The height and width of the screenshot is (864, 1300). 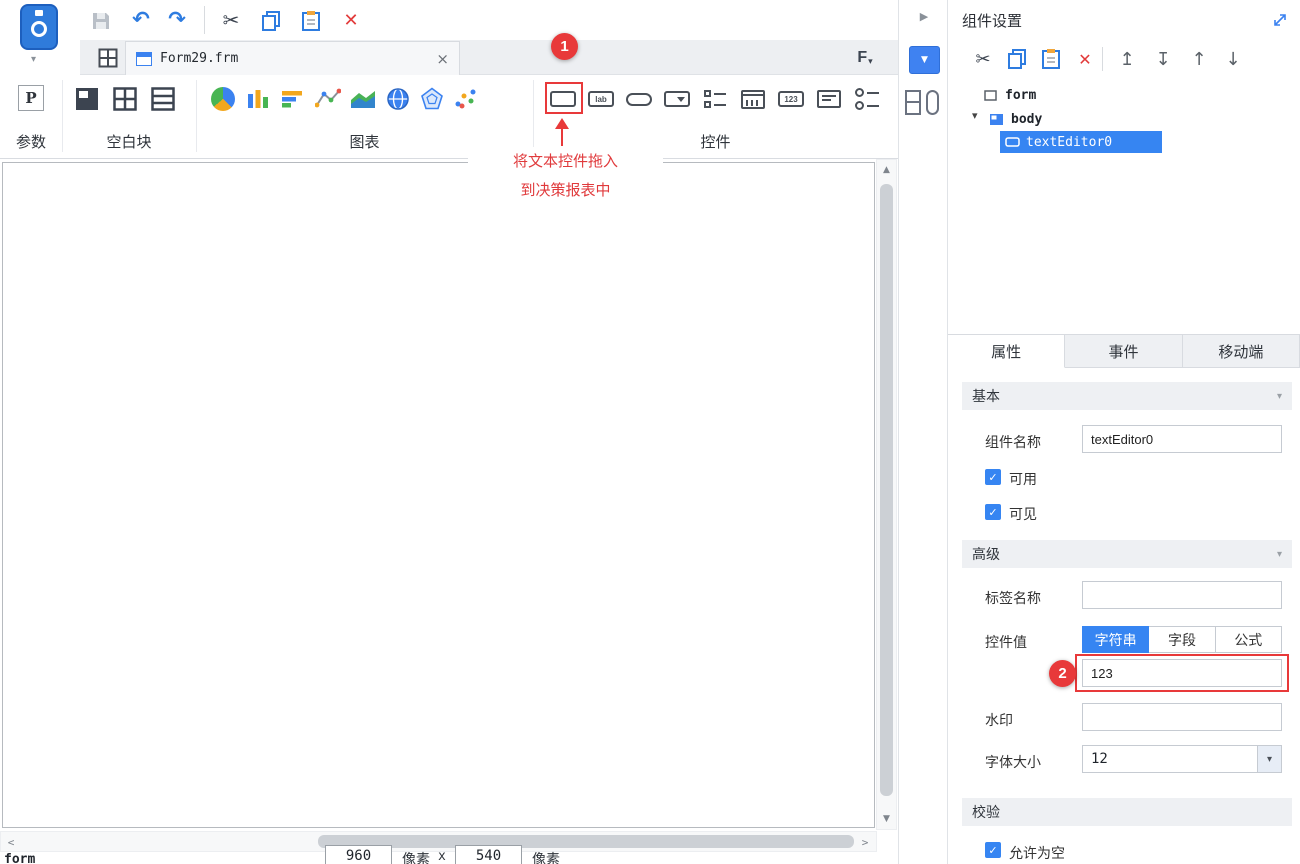 What do you see at coordinates (11, 842) in the screenshot?
I see `scroll-left-icon: <` at bounding box center [11, 842].